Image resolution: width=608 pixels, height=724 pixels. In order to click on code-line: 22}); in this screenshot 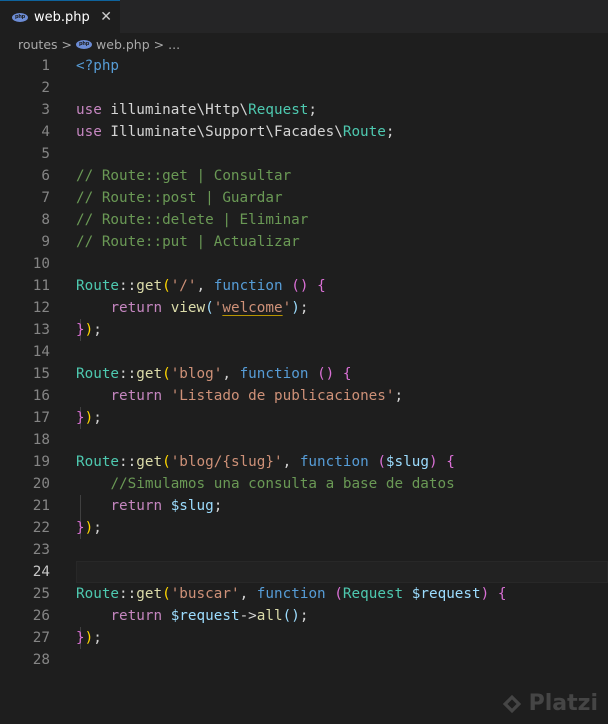, I will do `click(304, 528)`.